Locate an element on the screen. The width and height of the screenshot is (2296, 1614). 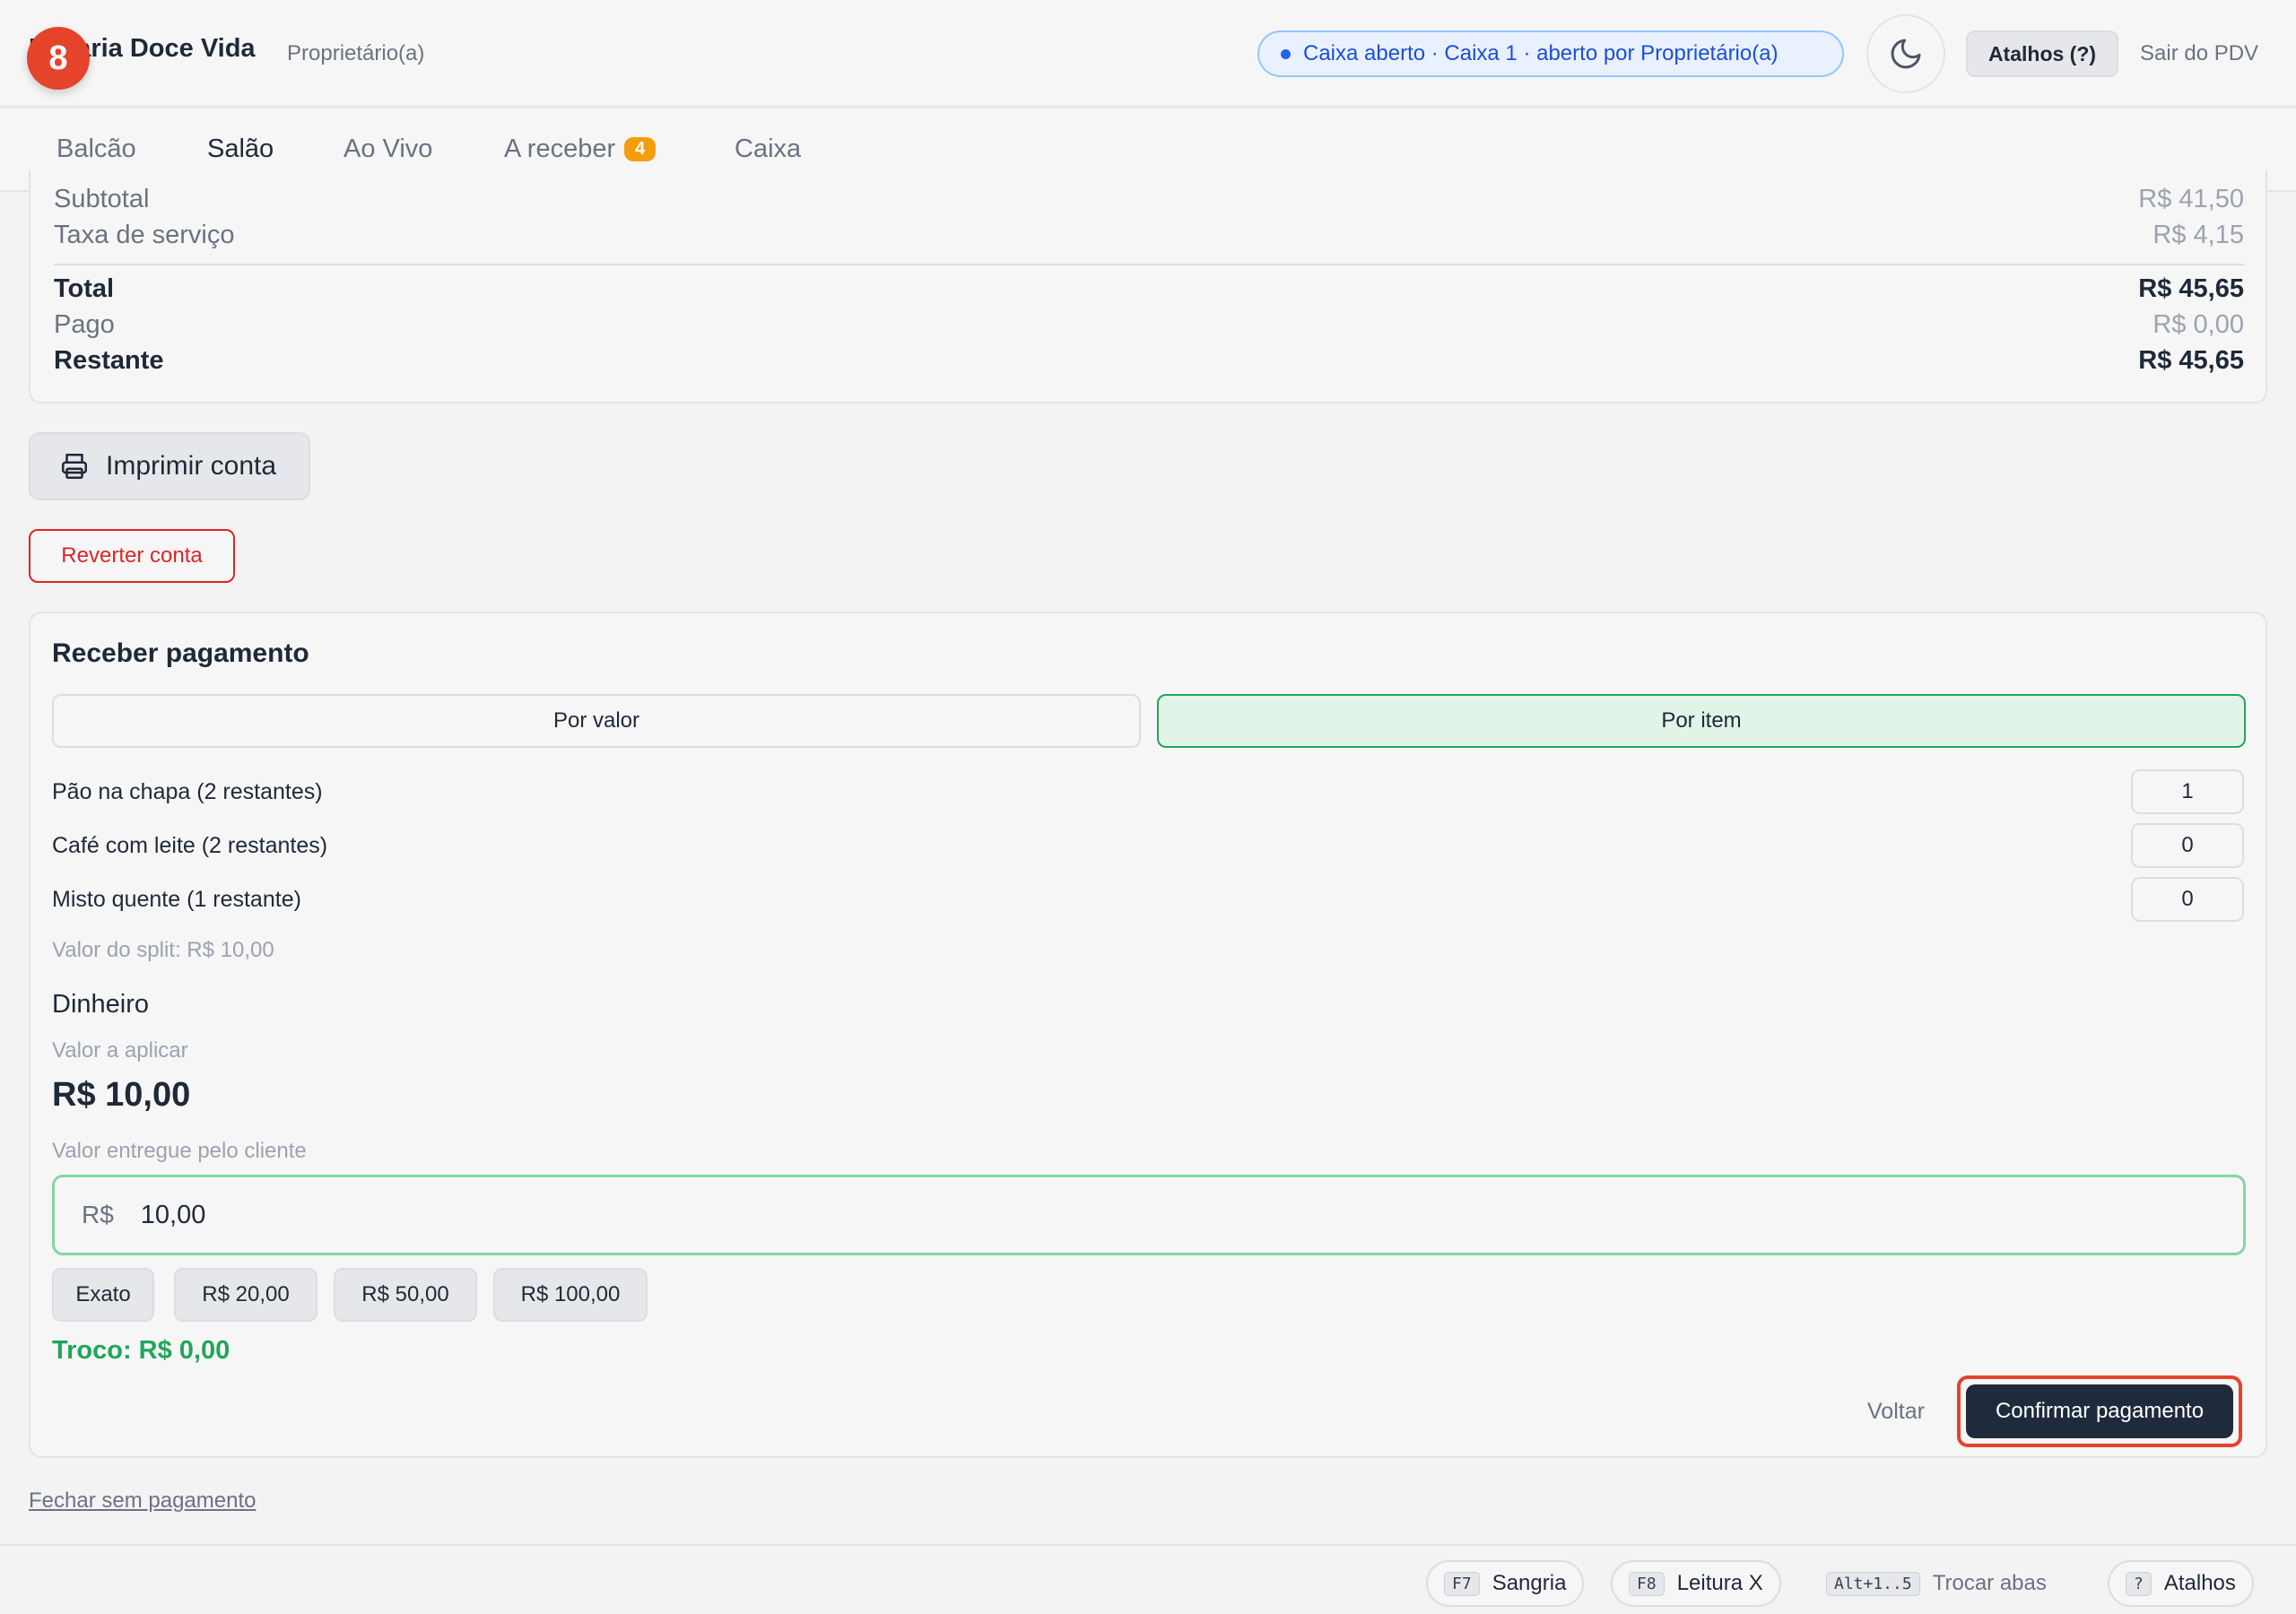
step-marker-badge: 8 is located at coordinates (58, 58).